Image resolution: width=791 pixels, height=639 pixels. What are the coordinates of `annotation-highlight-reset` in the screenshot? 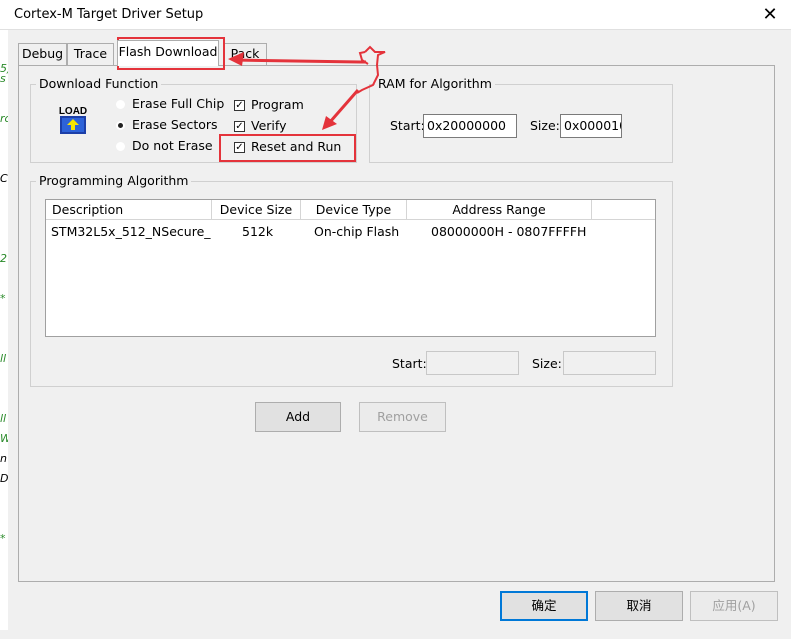 It's located at (287, 148).